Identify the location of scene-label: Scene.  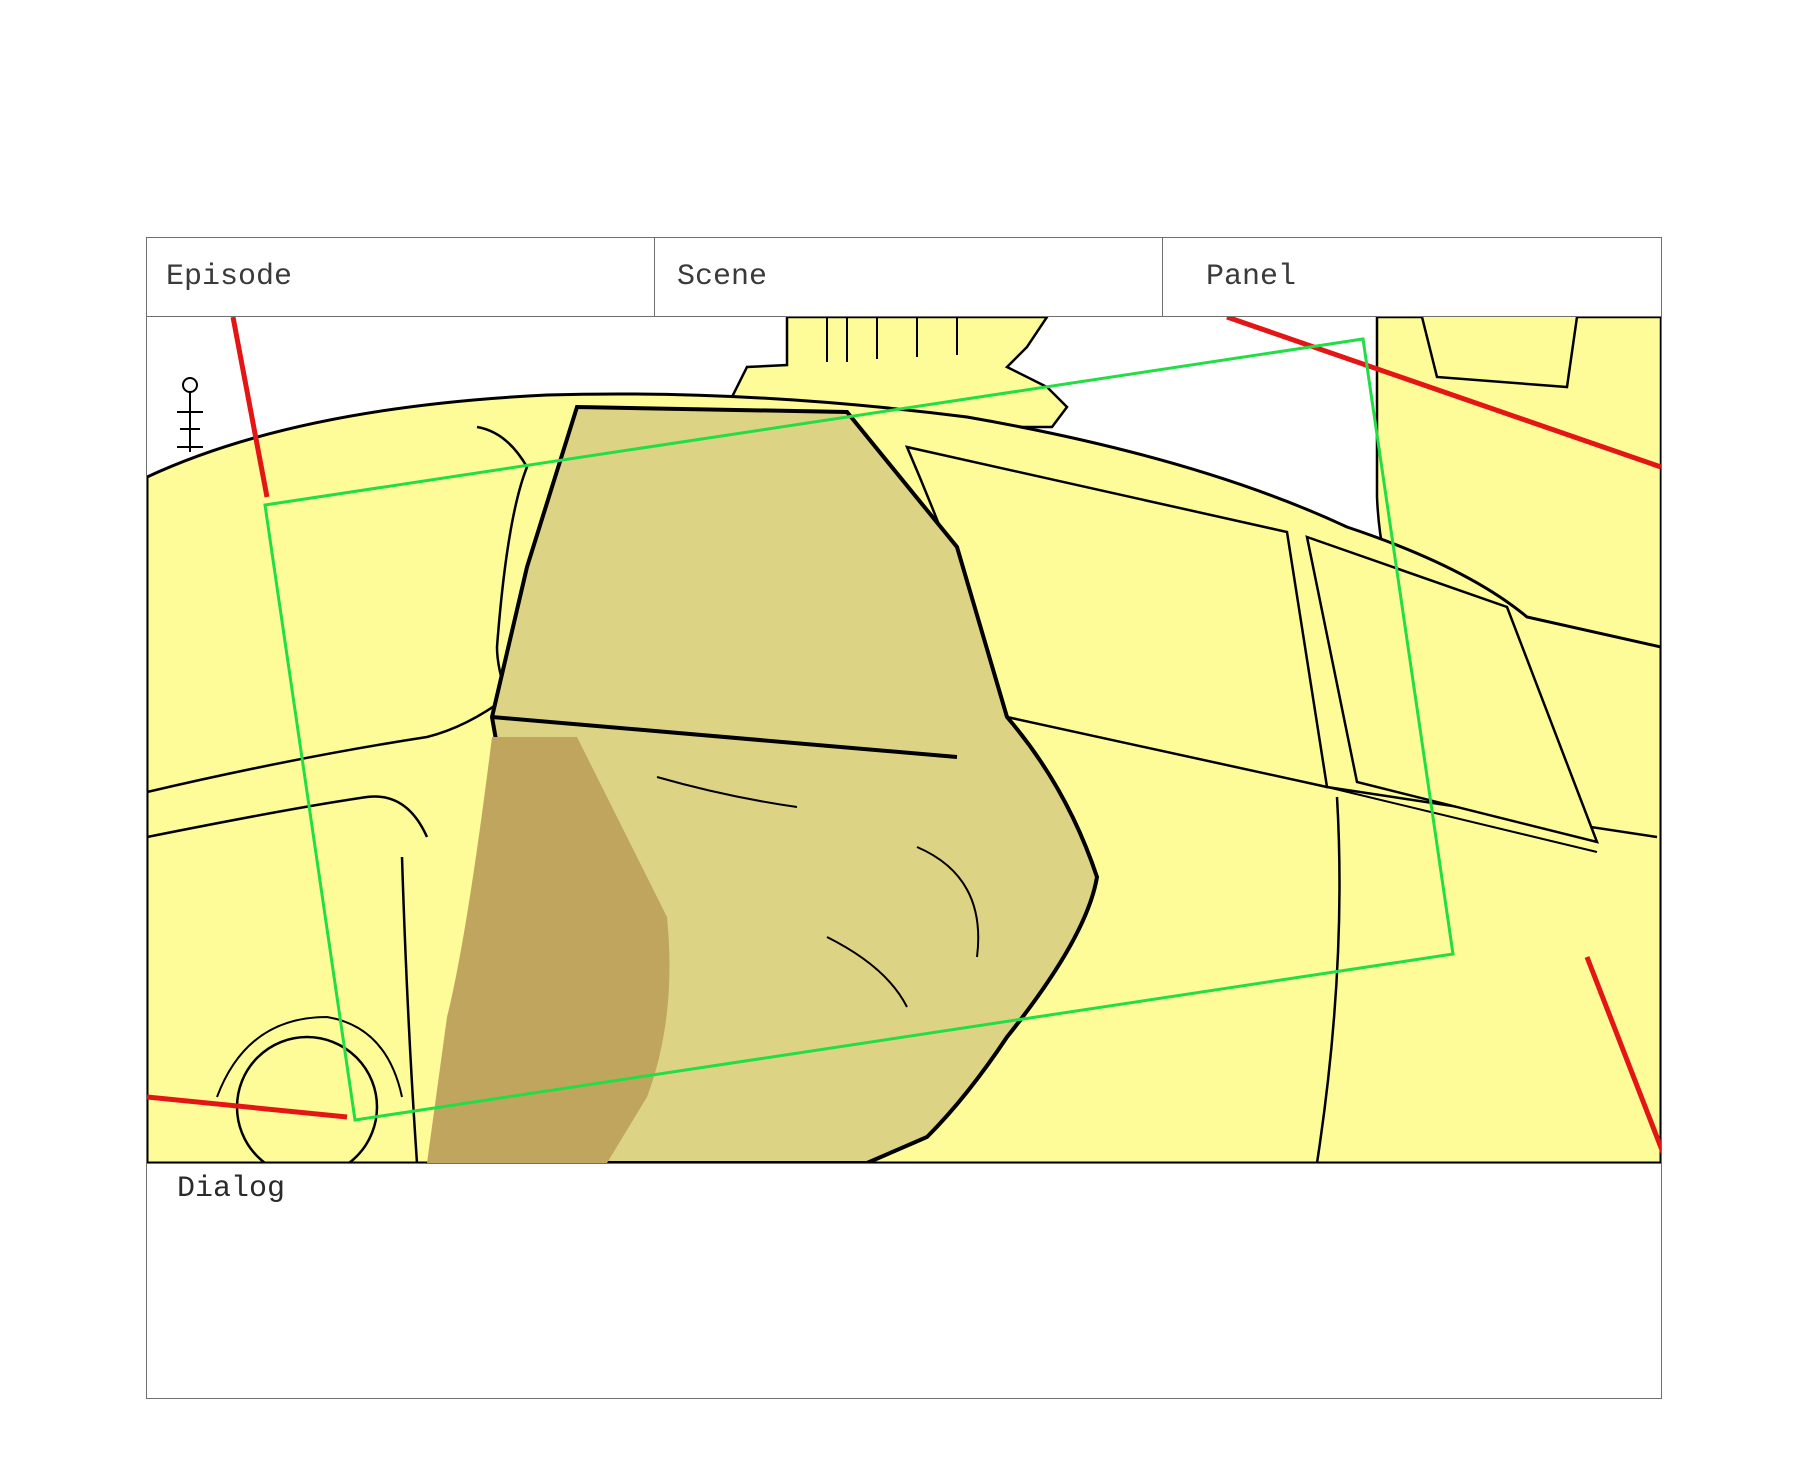
(722, 277).